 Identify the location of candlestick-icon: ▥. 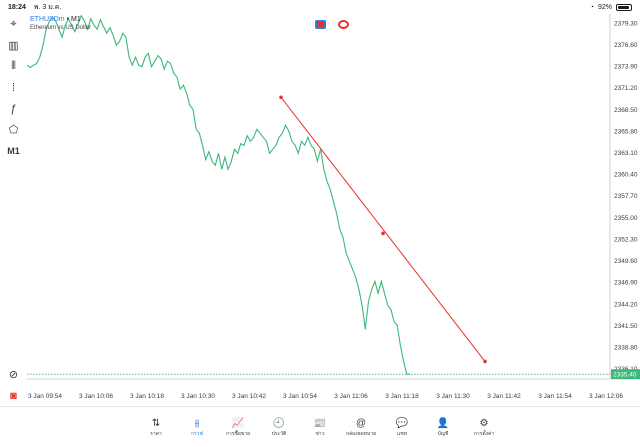
(14, 45).